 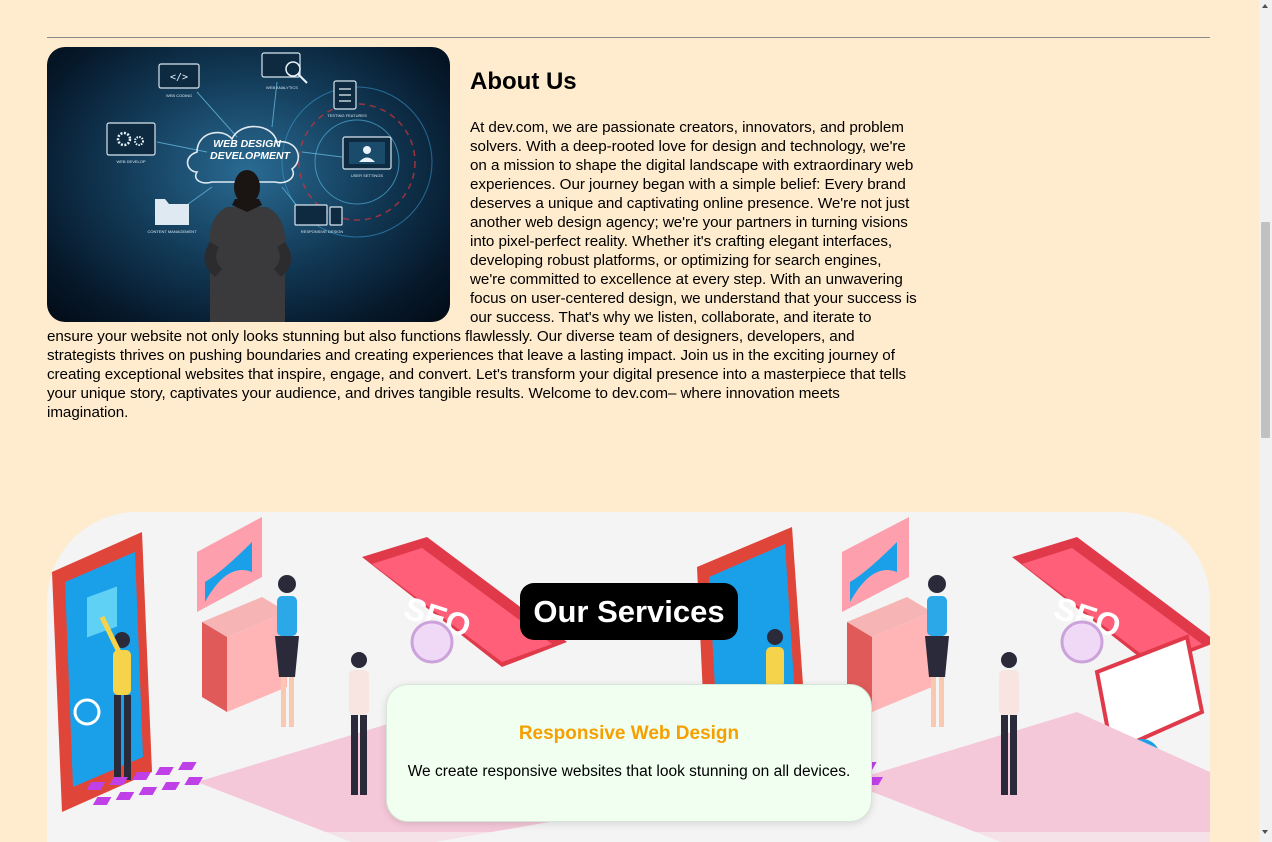 What do you see at coordinates (251, 156) in the screenshot?
I see `illustration-title-line2: DEVELOPMENT` at bounding box center [251, 156].